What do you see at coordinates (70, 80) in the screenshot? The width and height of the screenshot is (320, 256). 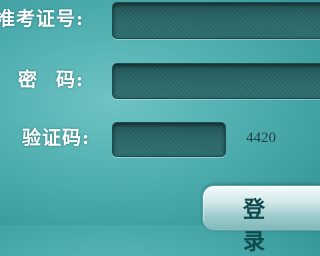 I see `password-label-part2: 码:` at bounding box center [70, 80].